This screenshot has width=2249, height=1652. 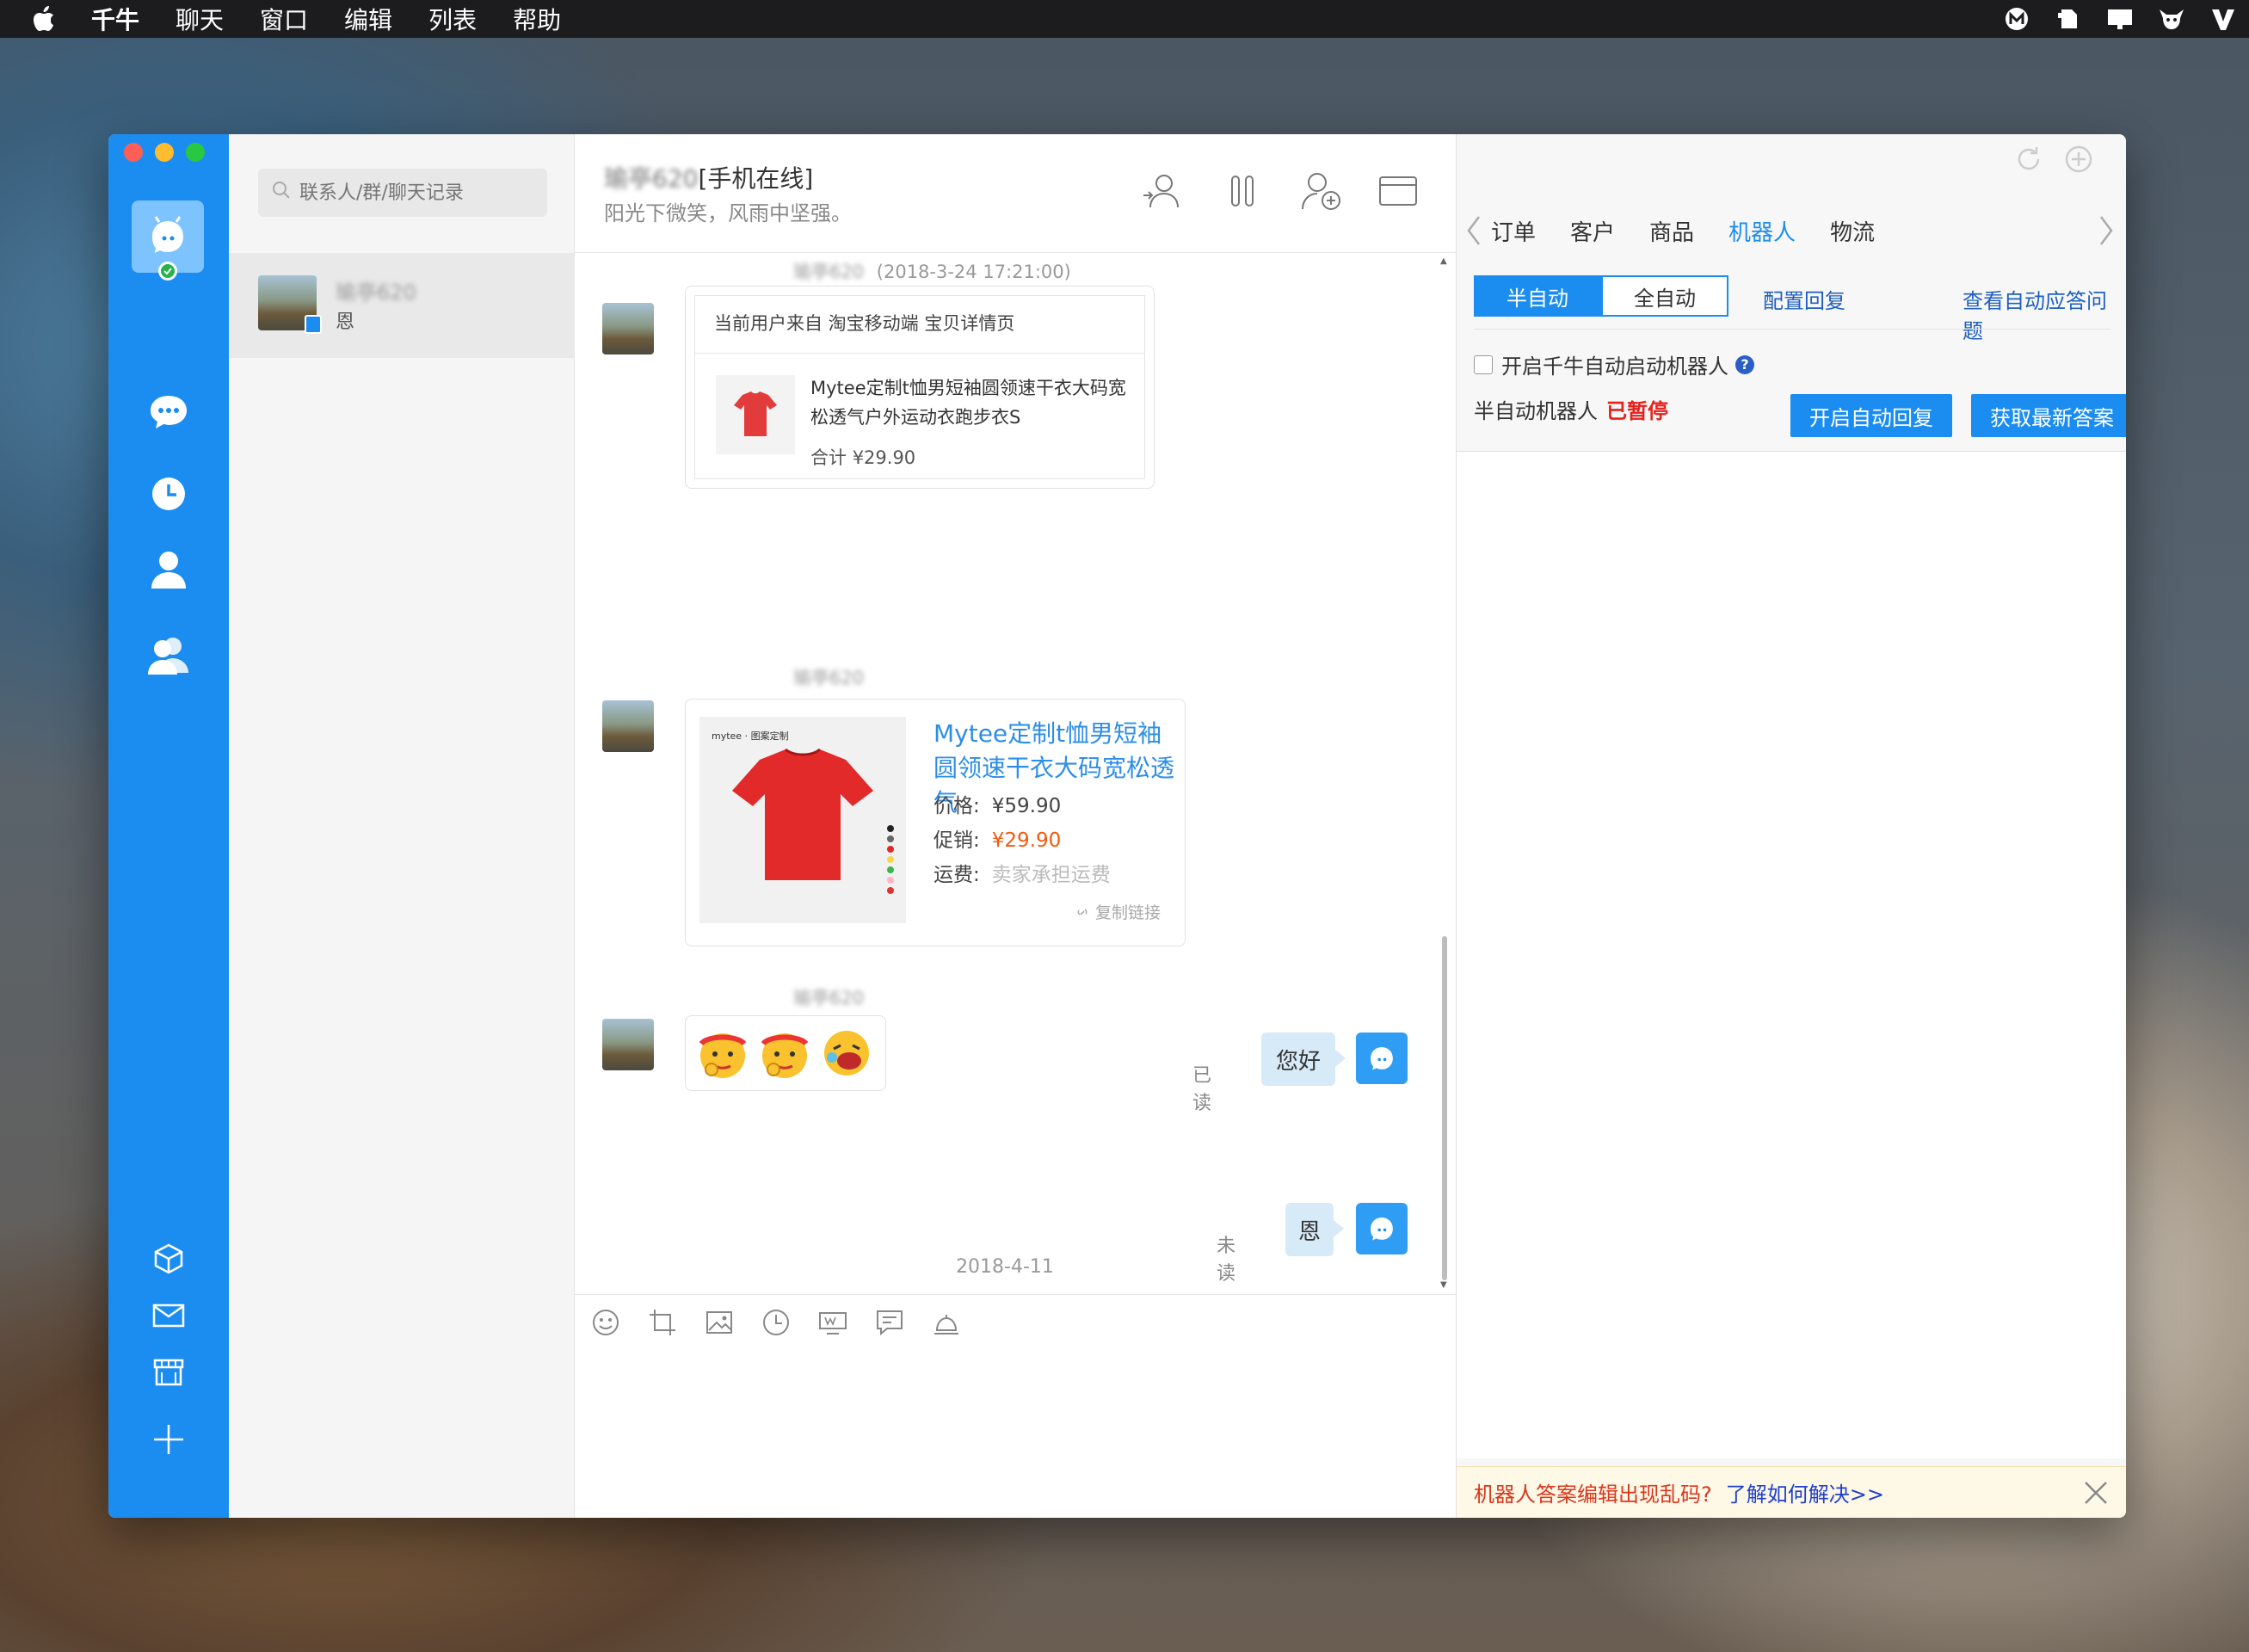 I want to click on emoji-message, so click(x=785, y=1053).